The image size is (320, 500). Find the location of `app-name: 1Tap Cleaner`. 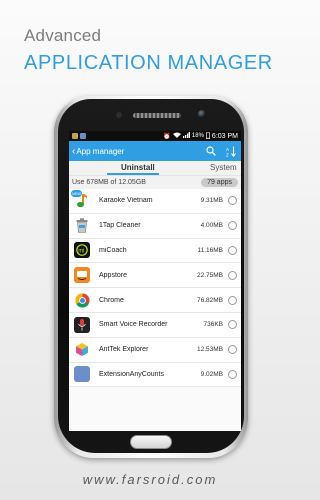

app-name: 1Tap Cleaner is located at coordinates (120, 226).